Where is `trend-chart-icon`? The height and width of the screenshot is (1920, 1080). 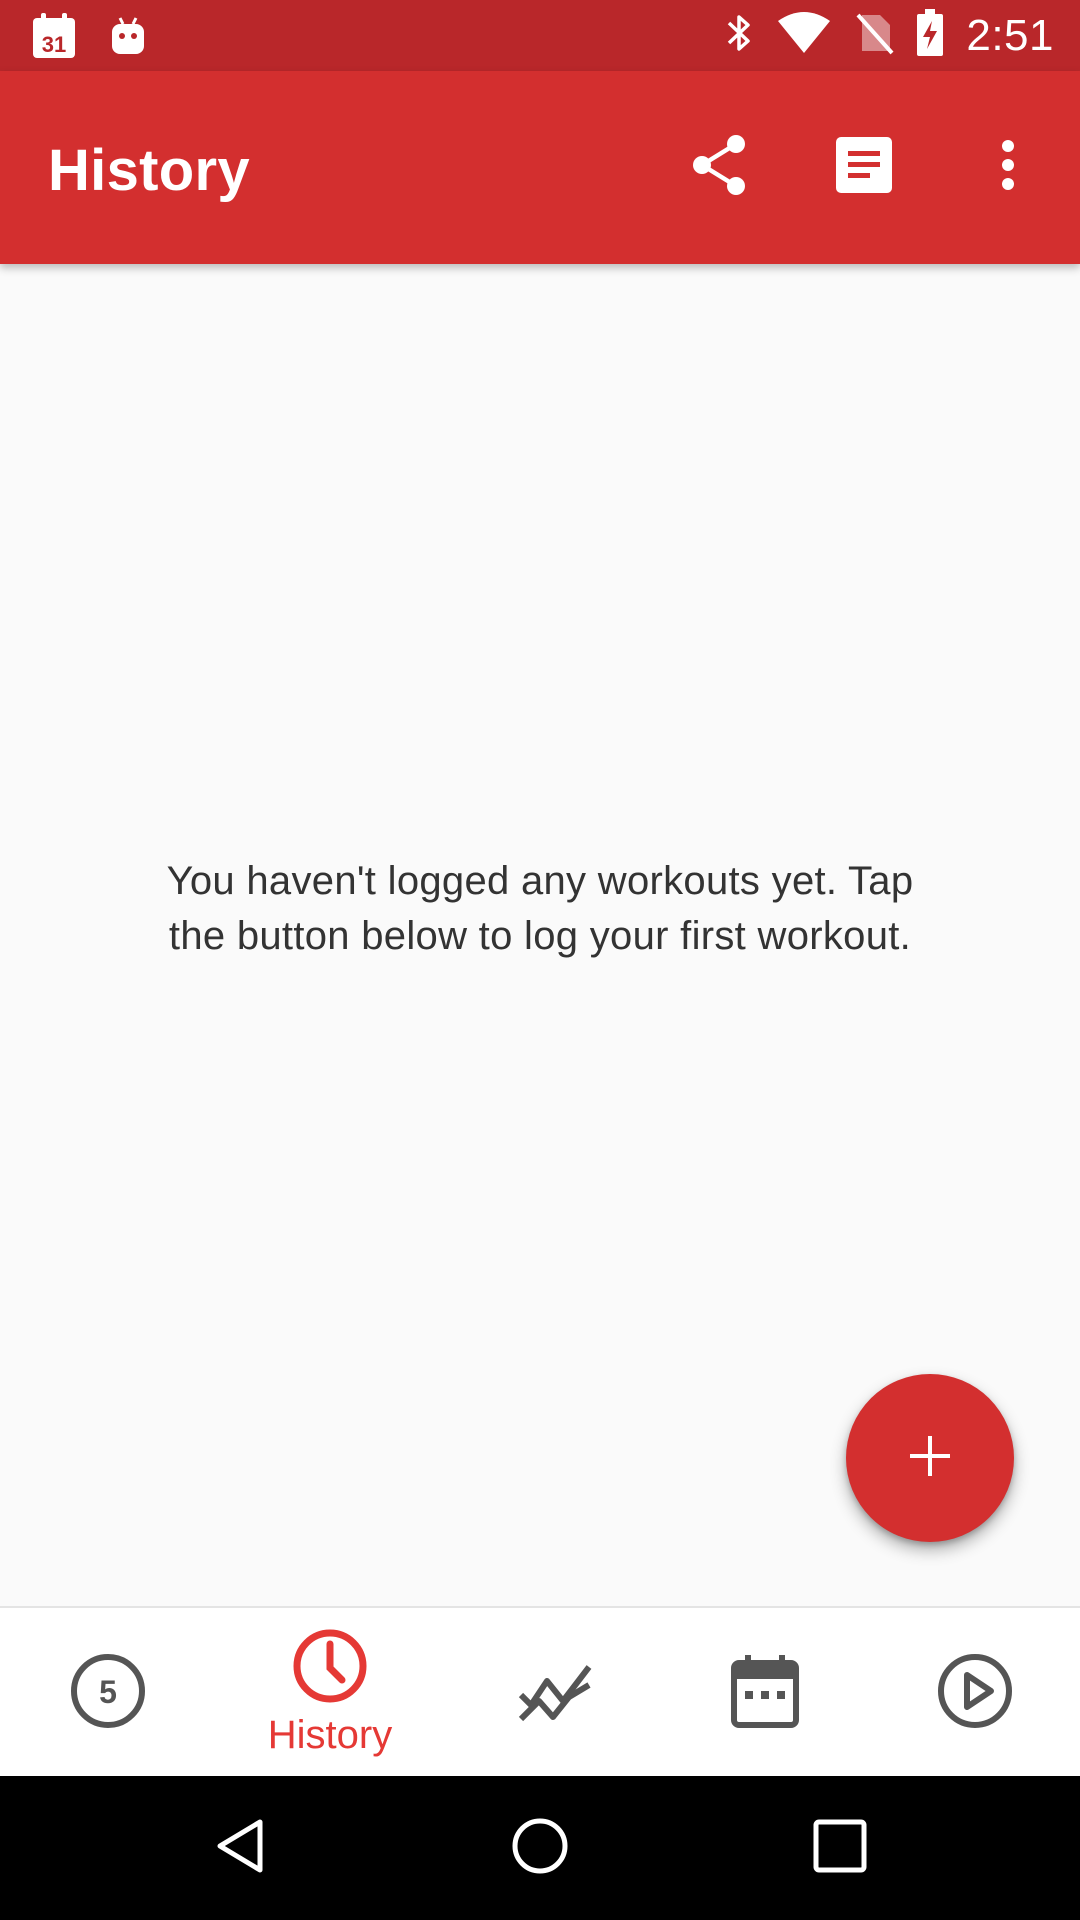
trend-chart-icon is located at coordinates (555, 1693).